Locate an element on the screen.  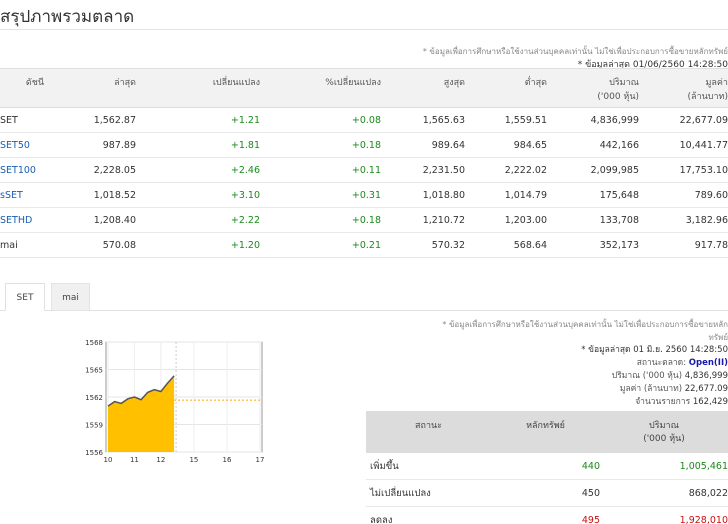
chart-y-tick-label: 1556 is located at coordinates (94, 453).